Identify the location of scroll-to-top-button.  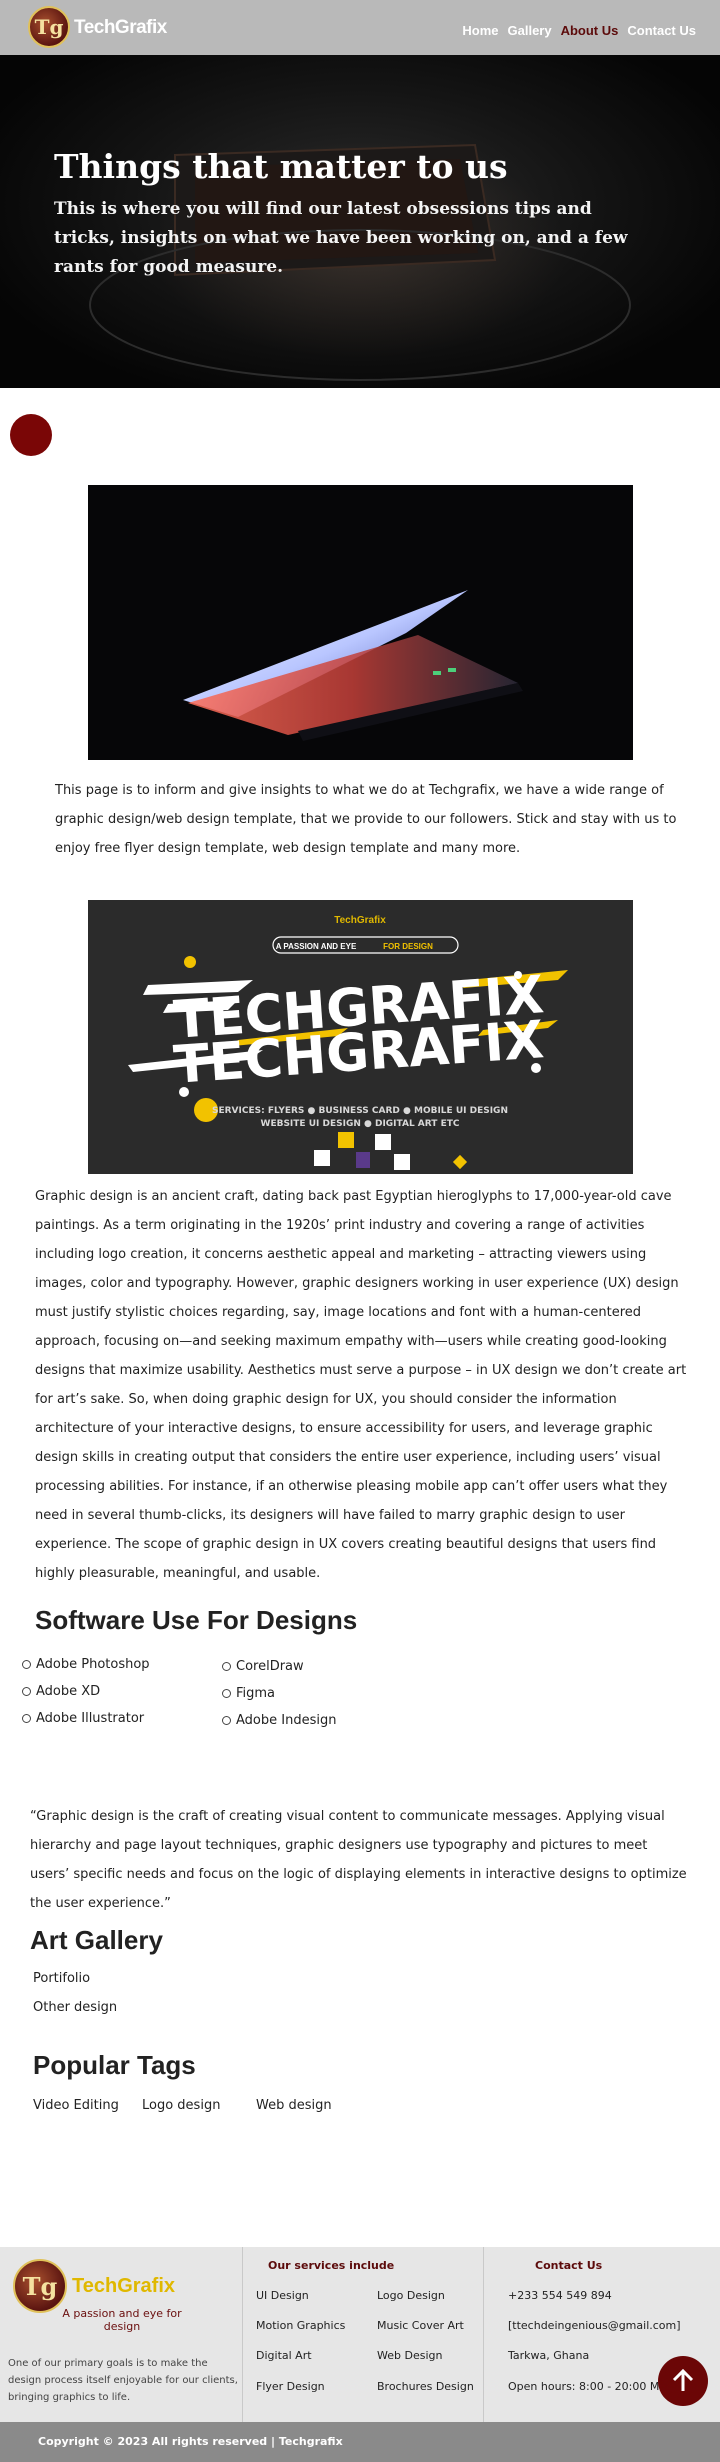
(683, 2381).